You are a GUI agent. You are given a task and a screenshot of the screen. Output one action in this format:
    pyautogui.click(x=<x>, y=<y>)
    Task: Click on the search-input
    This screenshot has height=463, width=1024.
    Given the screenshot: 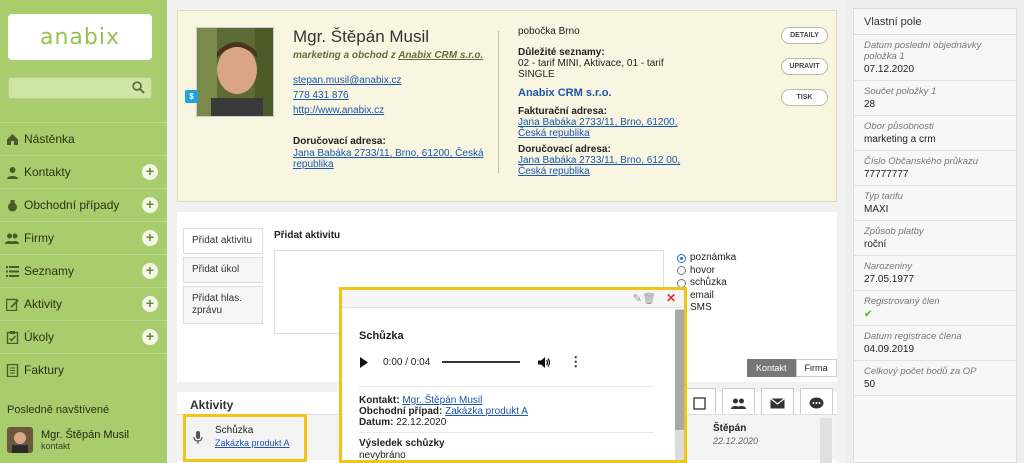 What is the action you would take?
    pyautogui.click(x=80, y=88)
    